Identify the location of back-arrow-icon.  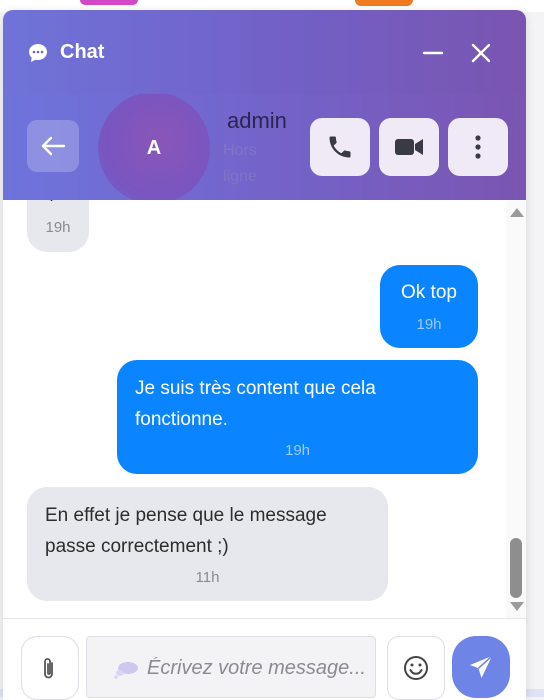
(53, 146).